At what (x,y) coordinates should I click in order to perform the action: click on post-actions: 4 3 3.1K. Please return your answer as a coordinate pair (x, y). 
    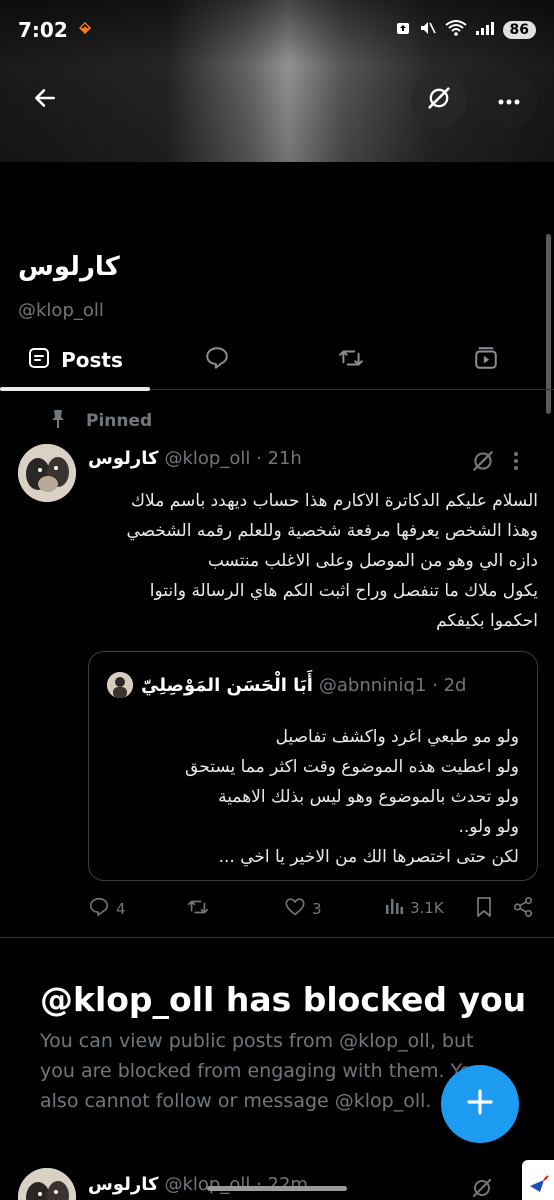
    Looking at the image, I should click on (313, 911).